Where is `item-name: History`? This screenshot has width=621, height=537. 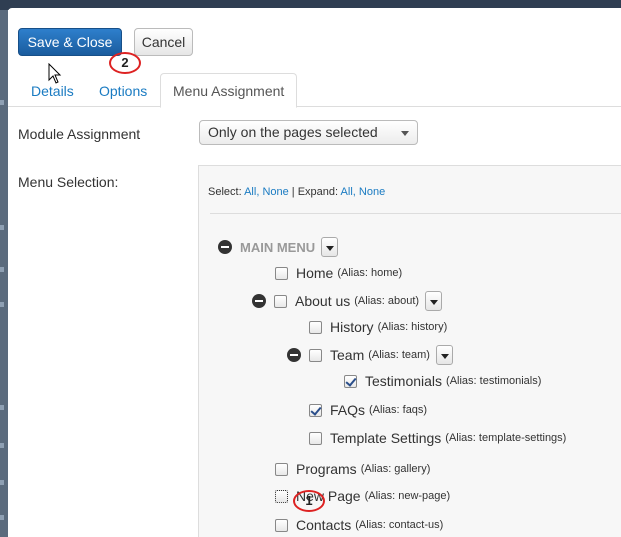
item-name: History is located at coordinates (352, 327).